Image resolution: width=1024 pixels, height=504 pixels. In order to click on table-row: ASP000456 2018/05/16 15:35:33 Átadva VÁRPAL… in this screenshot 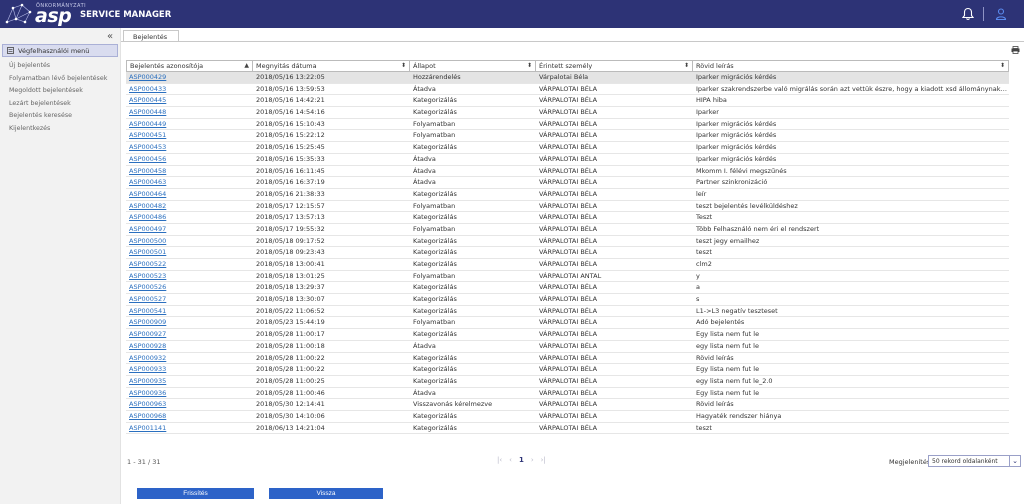, I will do `click(567, 160)`.